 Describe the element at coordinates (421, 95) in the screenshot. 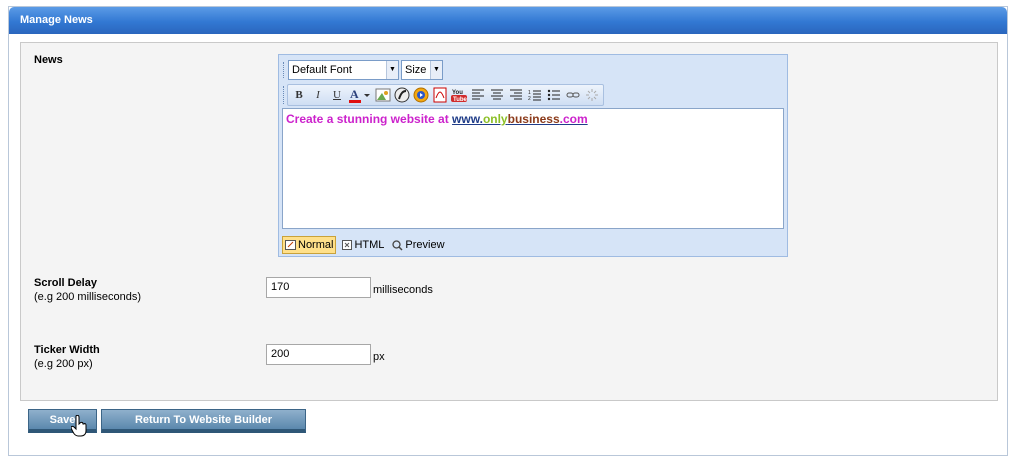

I see `media-icon` at that location.